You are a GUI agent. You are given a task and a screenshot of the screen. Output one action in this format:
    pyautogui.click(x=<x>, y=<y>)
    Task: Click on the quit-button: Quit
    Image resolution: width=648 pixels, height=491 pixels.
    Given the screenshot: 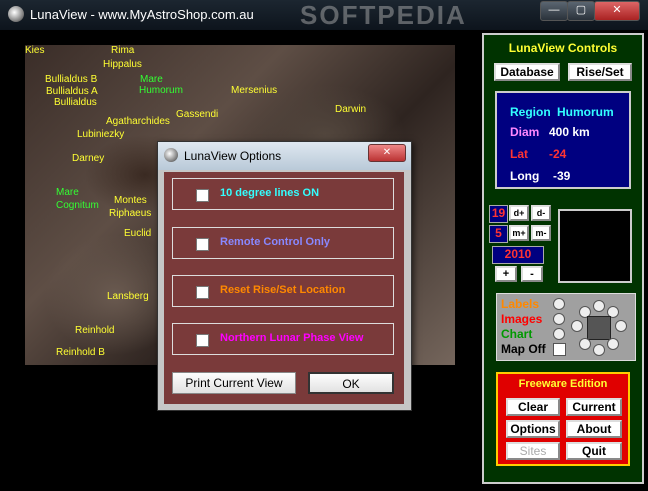 What is the action you would take?
    pyautogui.click(x=594, y=451)
    